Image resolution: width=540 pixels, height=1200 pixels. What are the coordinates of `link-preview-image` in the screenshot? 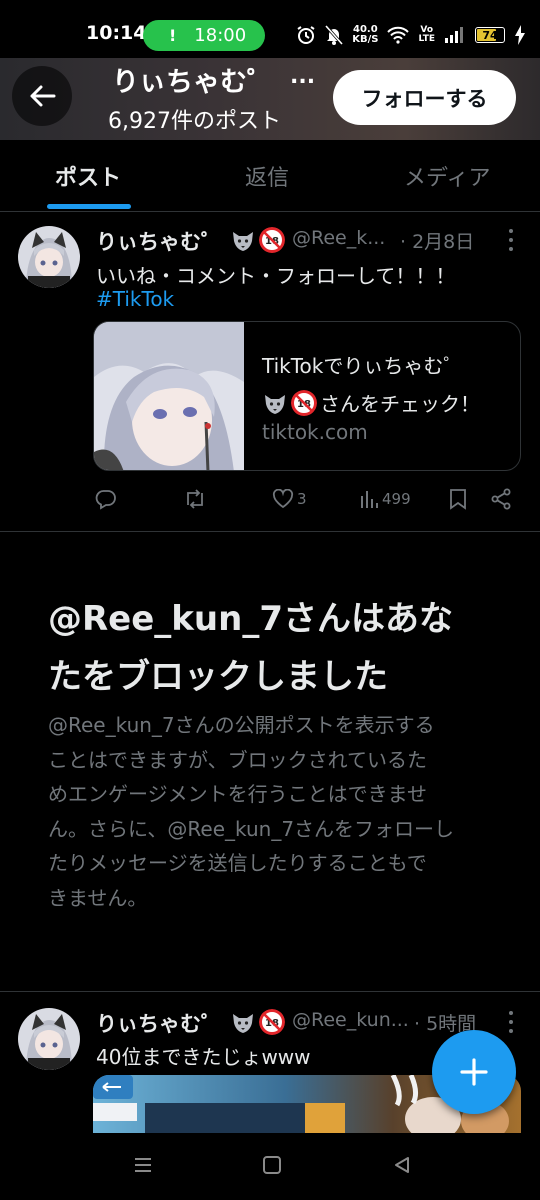 It's located at (169, 396).